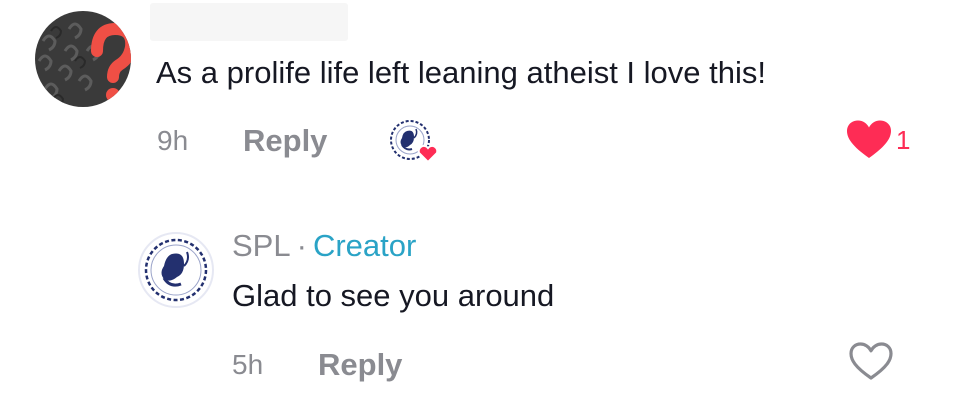 This screenshot has width=956, height=404. I want to click on like-count: 1, so click(903, 140).